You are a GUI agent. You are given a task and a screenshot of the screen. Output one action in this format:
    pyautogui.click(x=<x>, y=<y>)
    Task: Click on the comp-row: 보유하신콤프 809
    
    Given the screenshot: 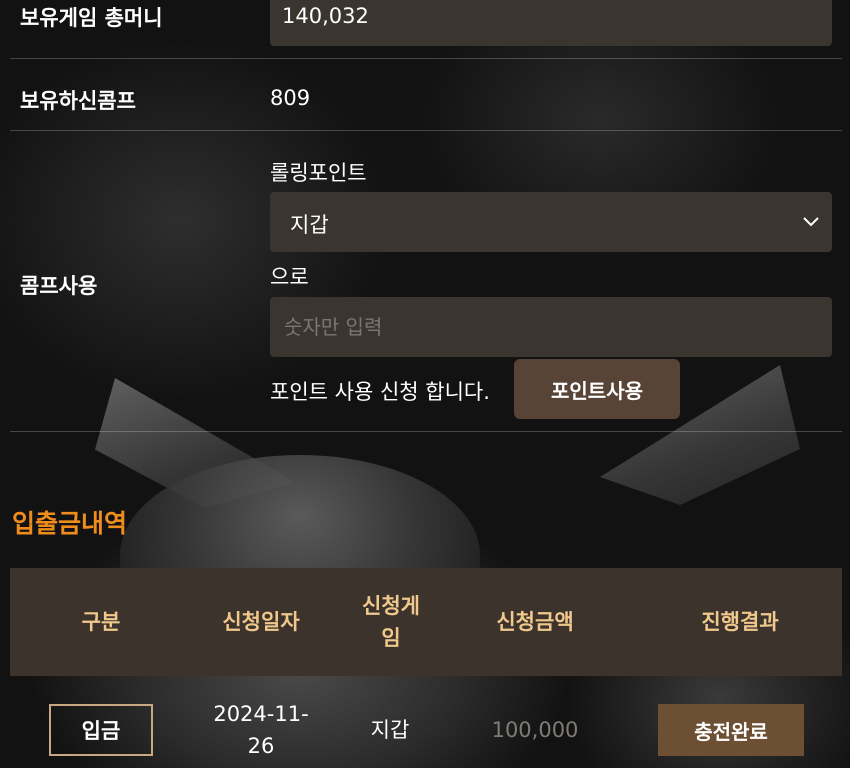 What is the action you would take?
    pyautogui.click(x=425, y=94)
    